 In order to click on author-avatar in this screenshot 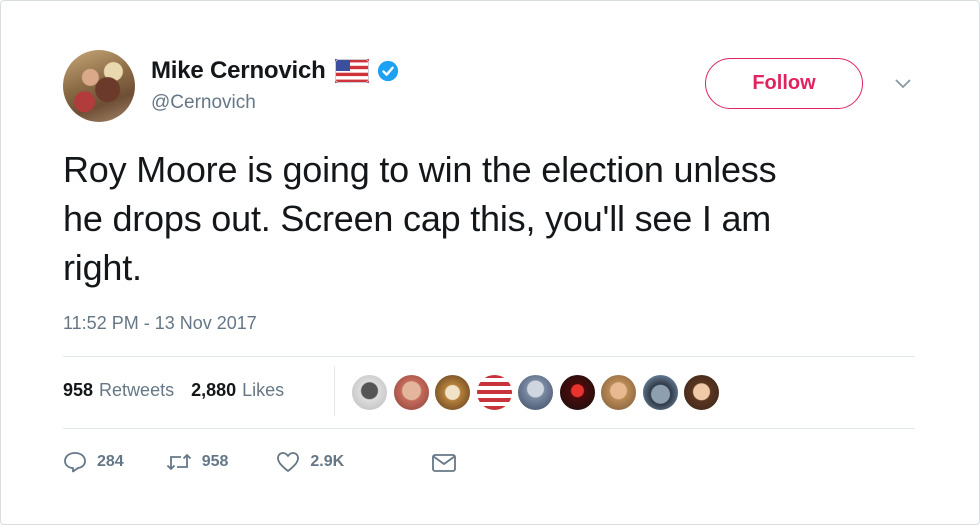, I will do `click(99, 86)`.